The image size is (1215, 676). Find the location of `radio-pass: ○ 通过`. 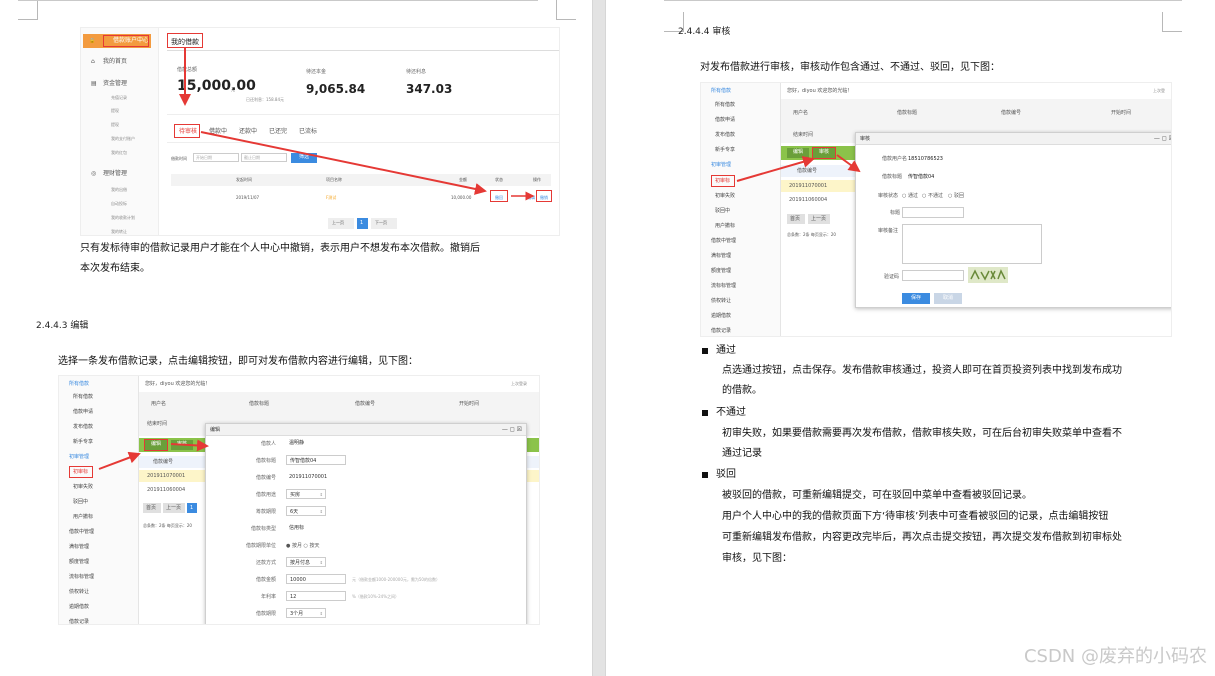

radio-pass: ○ 通过 is located at coordinates (910, 196).